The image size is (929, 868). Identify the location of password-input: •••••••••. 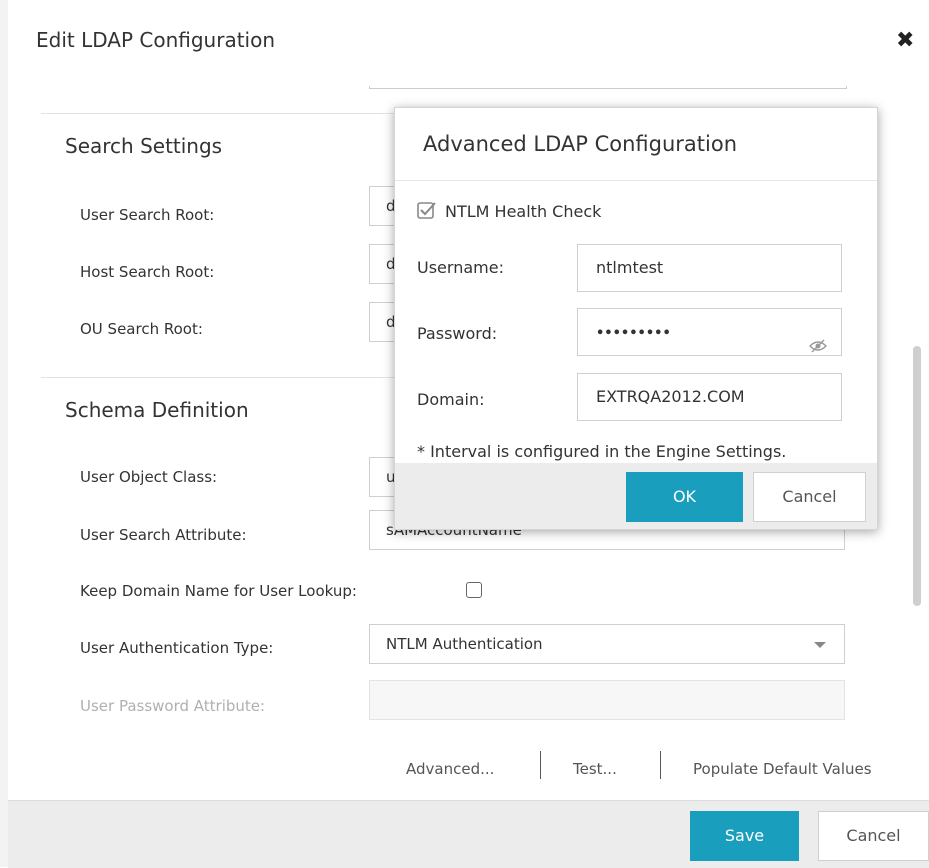
(709, 332).